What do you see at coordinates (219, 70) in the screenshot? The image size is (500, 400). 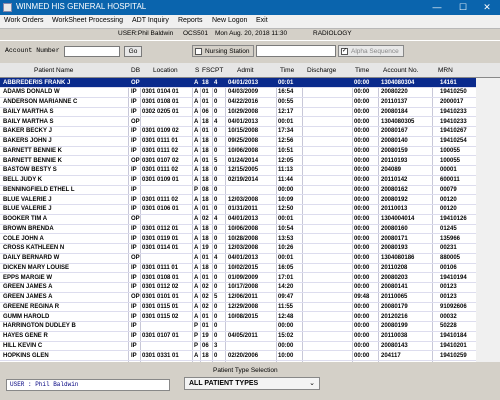 I see `col-pt: PT` at bounding box center [219, 70].